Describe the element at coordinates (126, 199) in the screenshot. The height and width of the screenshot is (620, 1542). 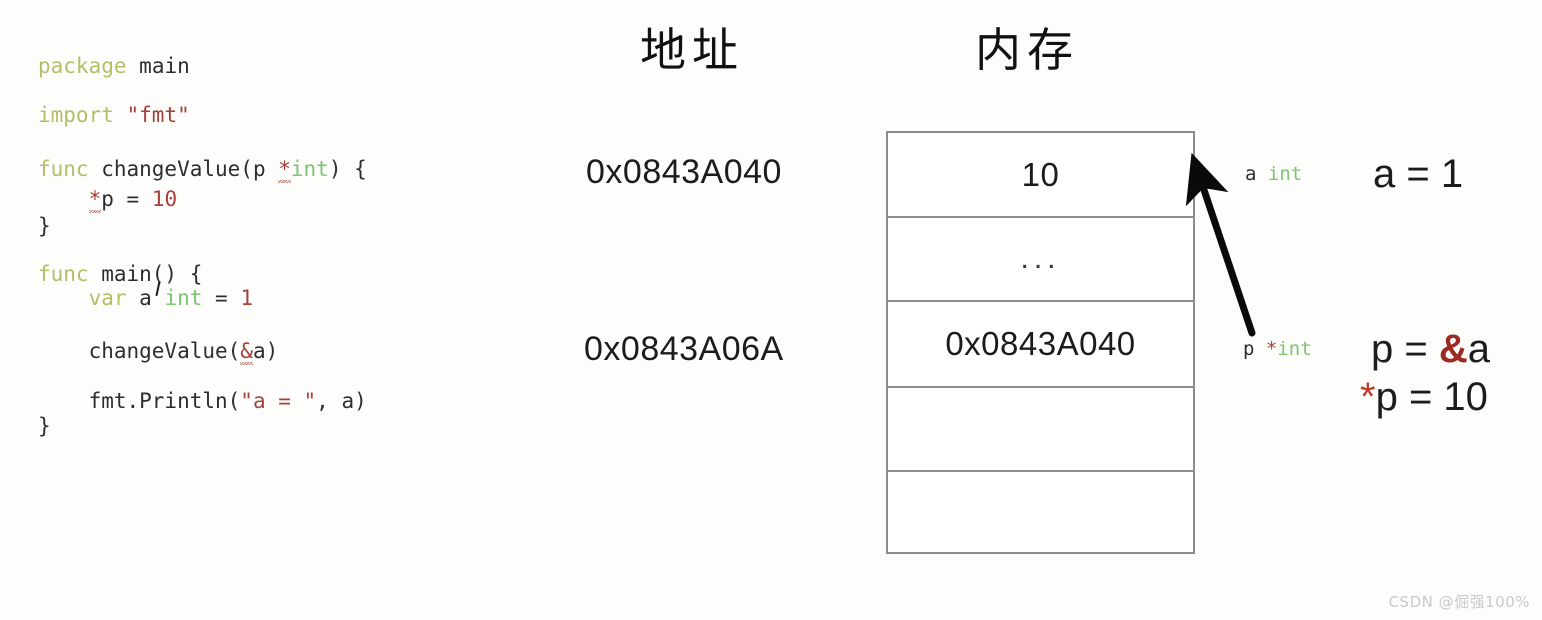
I see `code-token: p =` at that location.